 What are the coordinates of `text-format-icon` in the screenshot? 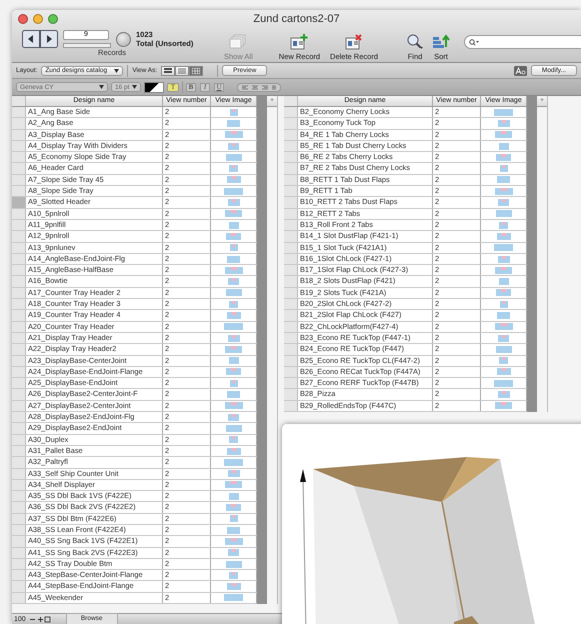 It's located at (520, 71).